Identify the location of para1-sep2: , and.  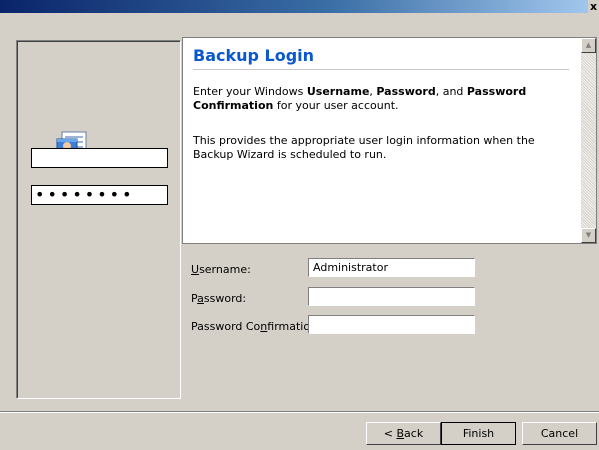
(451, 91).